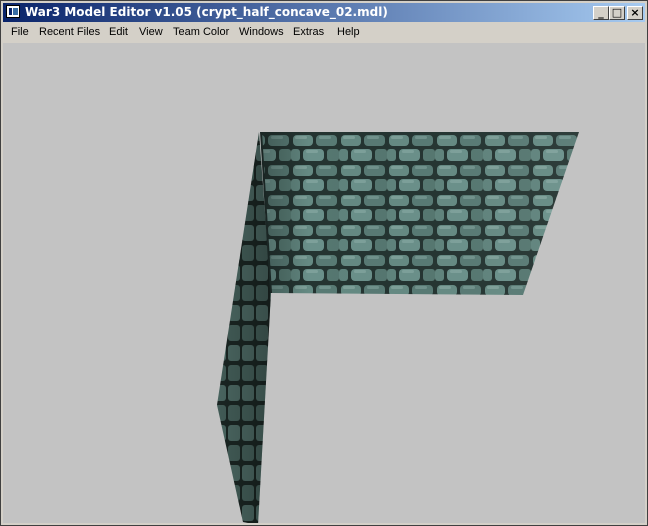  Describe the element at coordinates (13, 11) in the screenshot. I see `app-icon` at that location.